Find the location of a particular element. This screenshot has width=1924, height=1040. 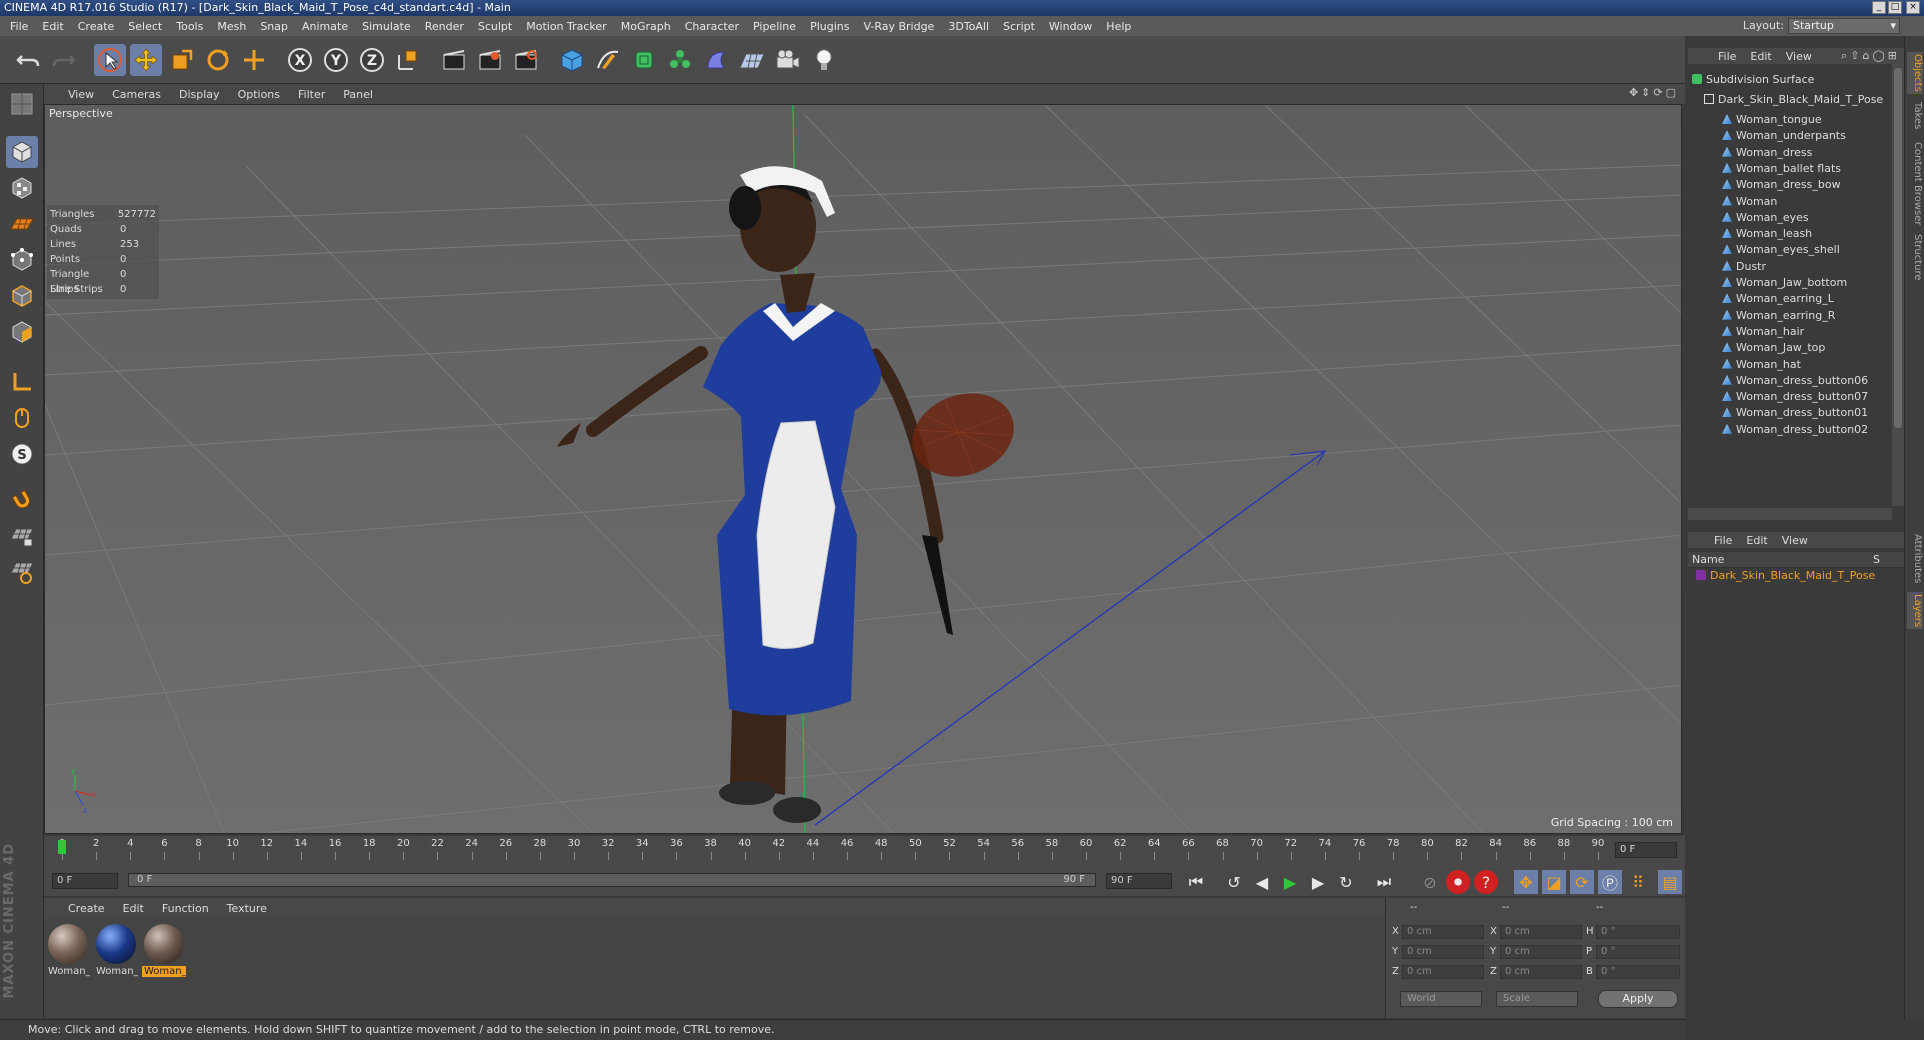

edges-mode-button is located at coordinates (22, 296).